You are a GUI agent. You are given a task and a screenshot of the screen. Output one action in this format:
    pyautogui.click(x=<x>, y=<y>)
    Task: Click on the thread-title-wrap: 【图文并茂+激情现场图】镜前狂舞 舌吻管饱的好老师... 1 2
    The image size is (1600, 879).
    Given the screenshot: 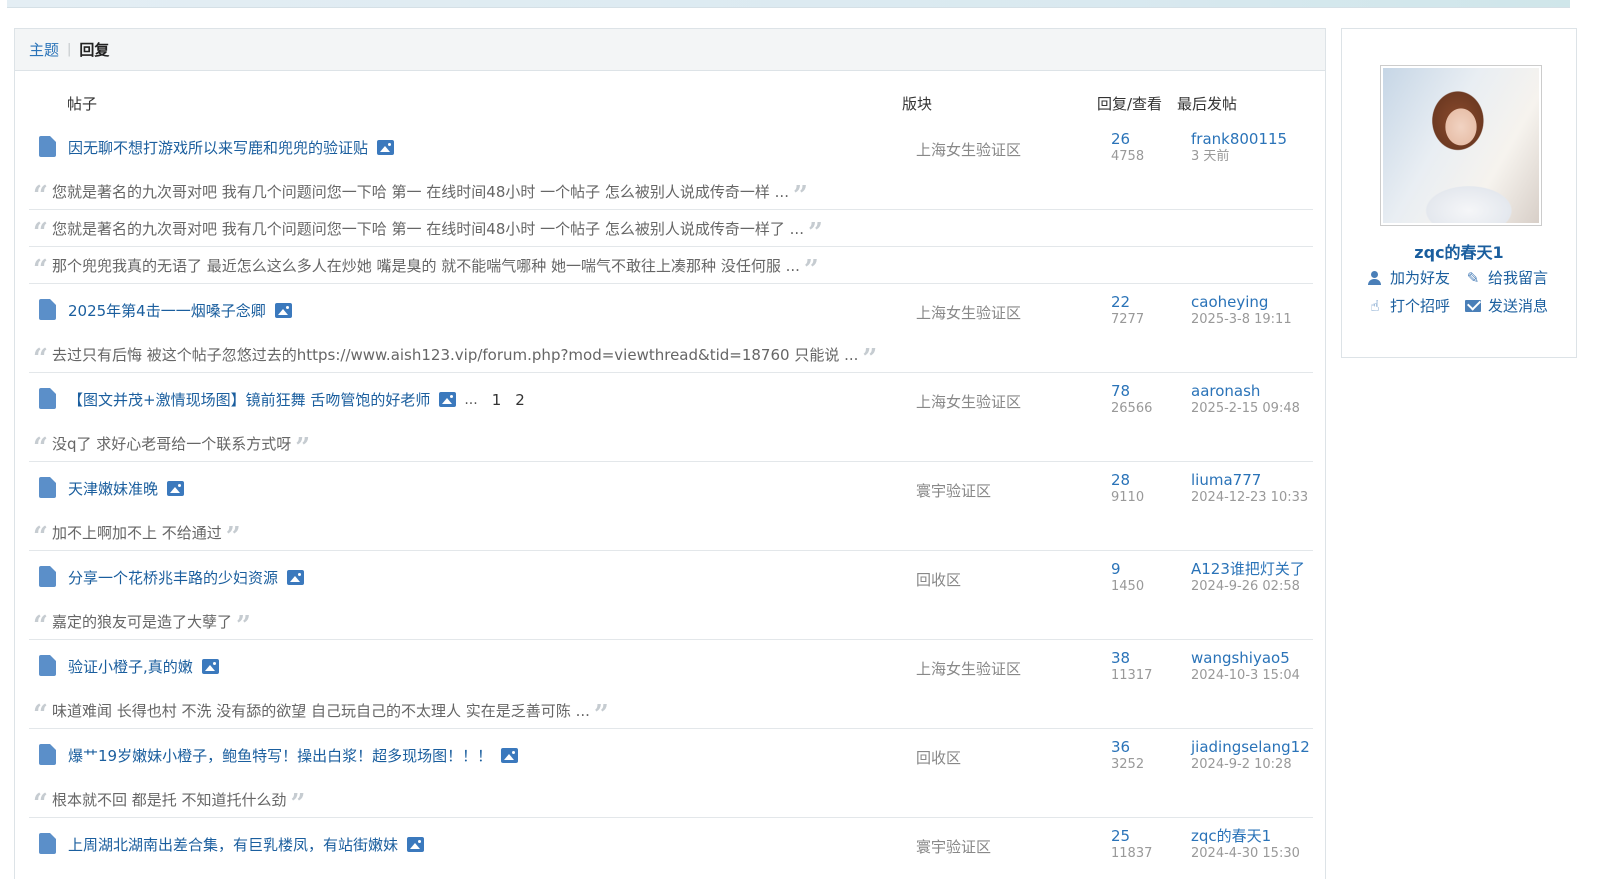 What is the action you would take?
    pyautogui.click(x=296, y=399)
    